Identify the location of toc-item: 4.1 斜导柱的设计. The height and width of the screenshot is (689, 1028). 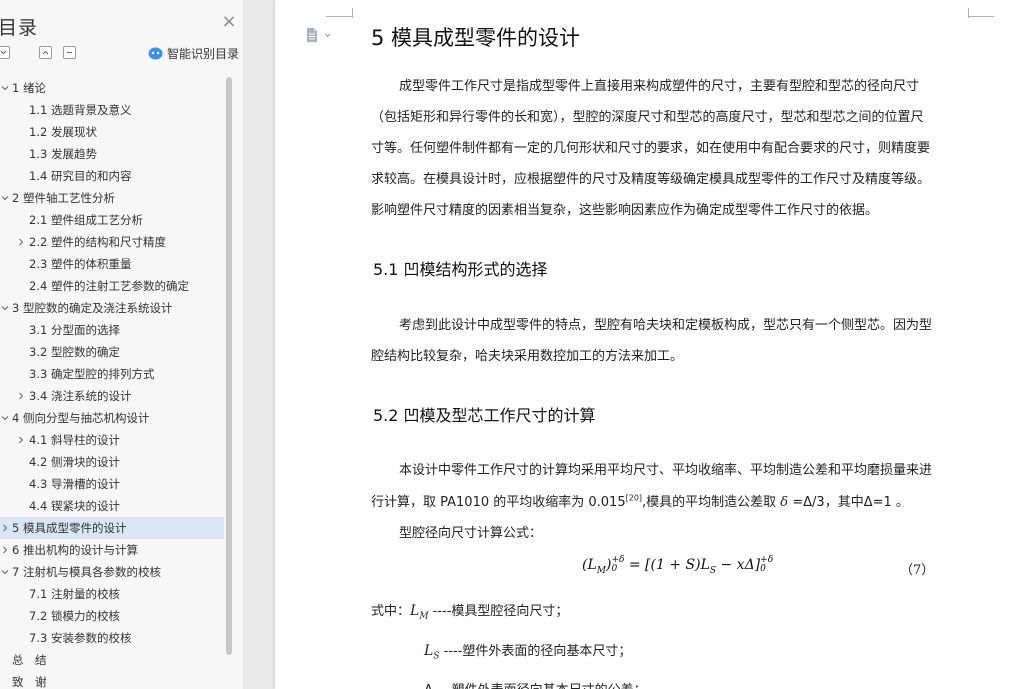
(112, 440).